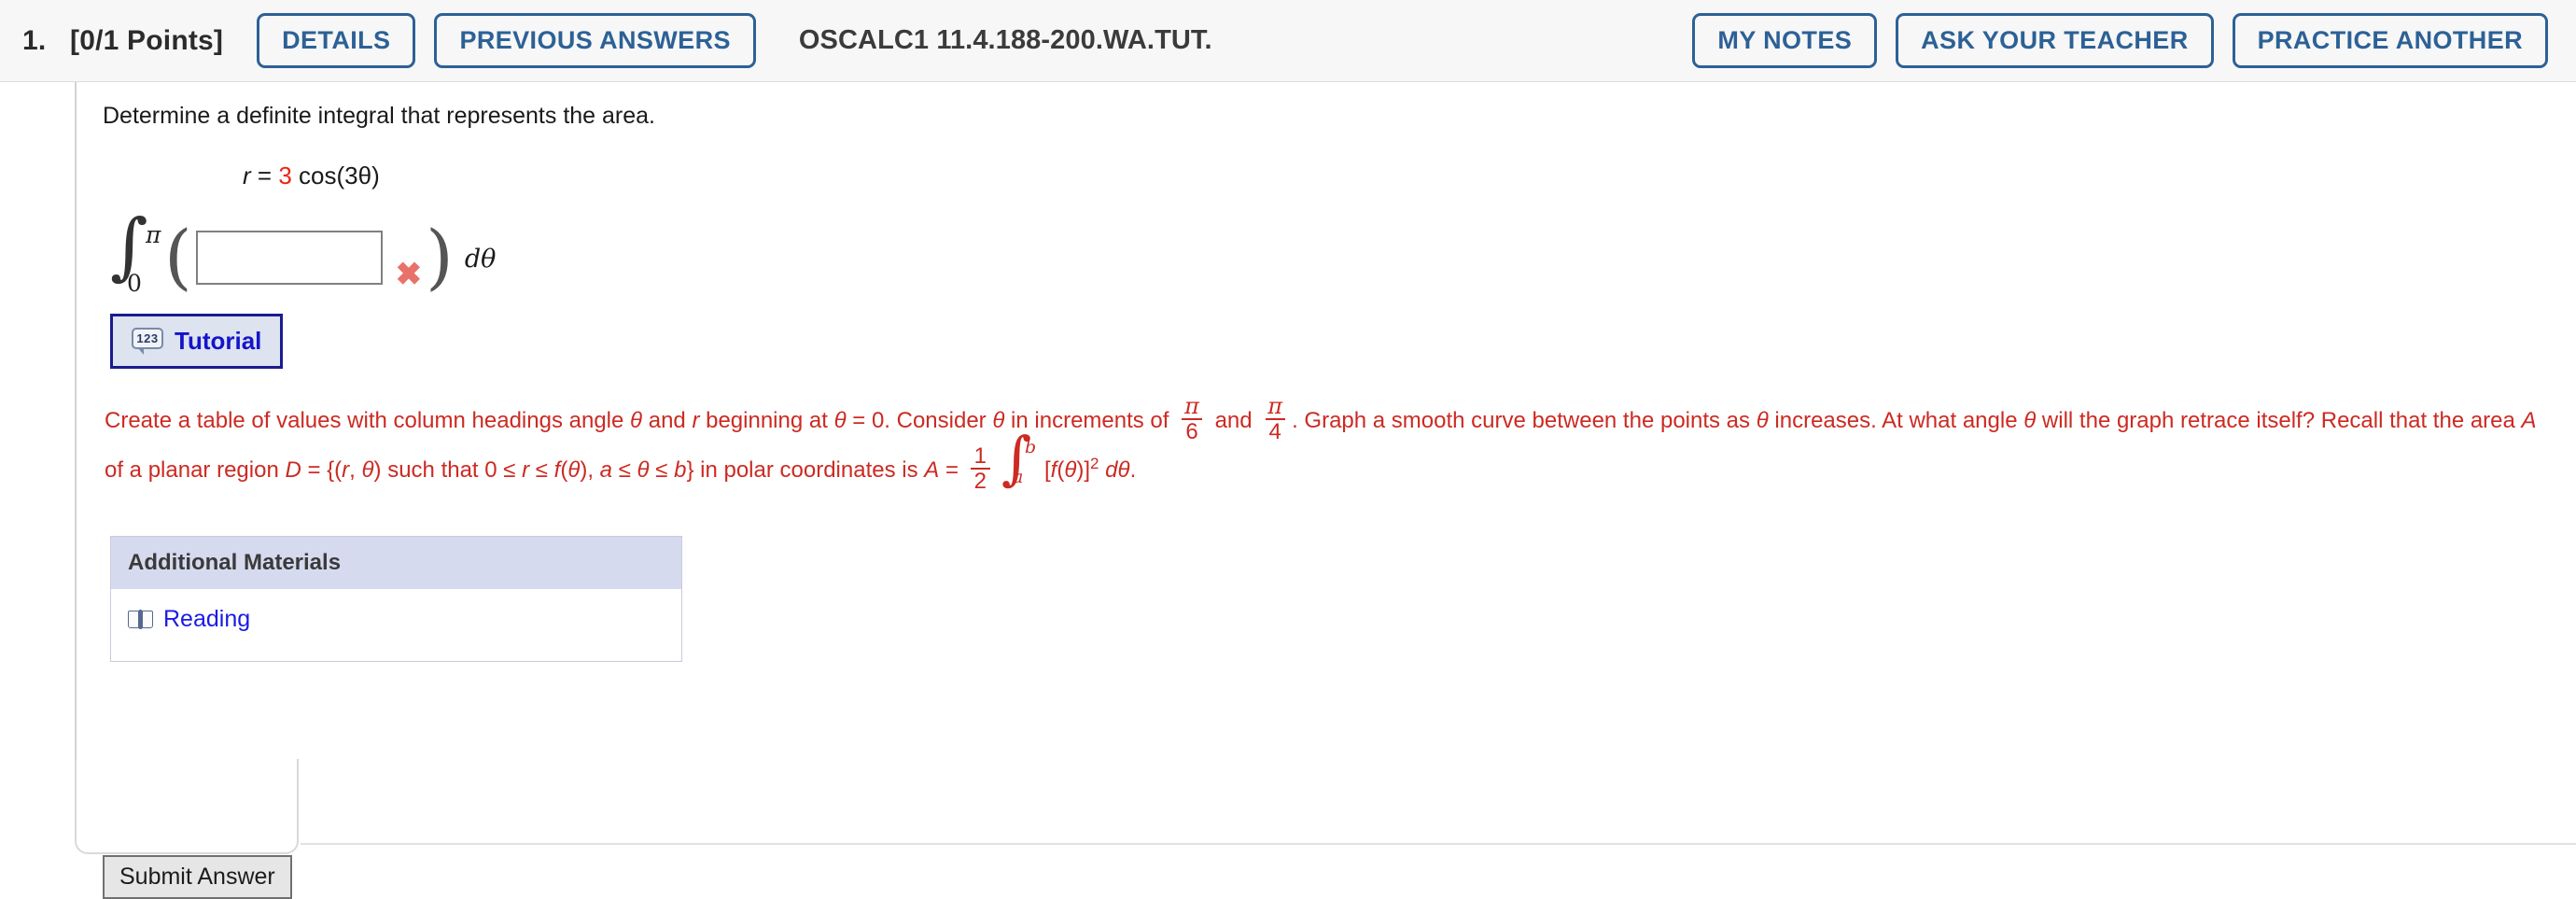 This screenshot has width=2576, height=899. I want to click on my-notes-button: MY NOTES, so click(1785, 40).